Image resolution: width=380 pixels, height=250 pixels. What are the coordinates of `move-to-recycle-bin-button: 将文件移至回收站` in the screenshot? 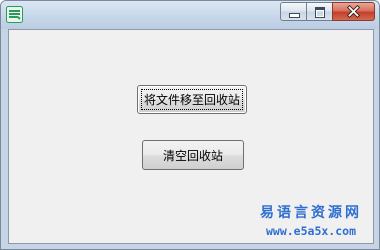 It's located at (192, 99).